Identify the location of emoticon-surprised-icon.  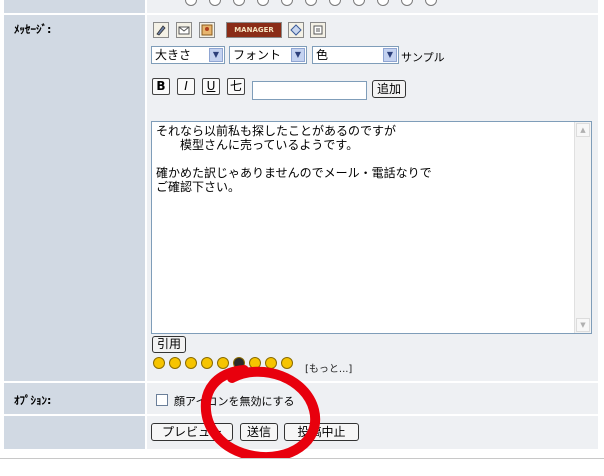
(207, 363).